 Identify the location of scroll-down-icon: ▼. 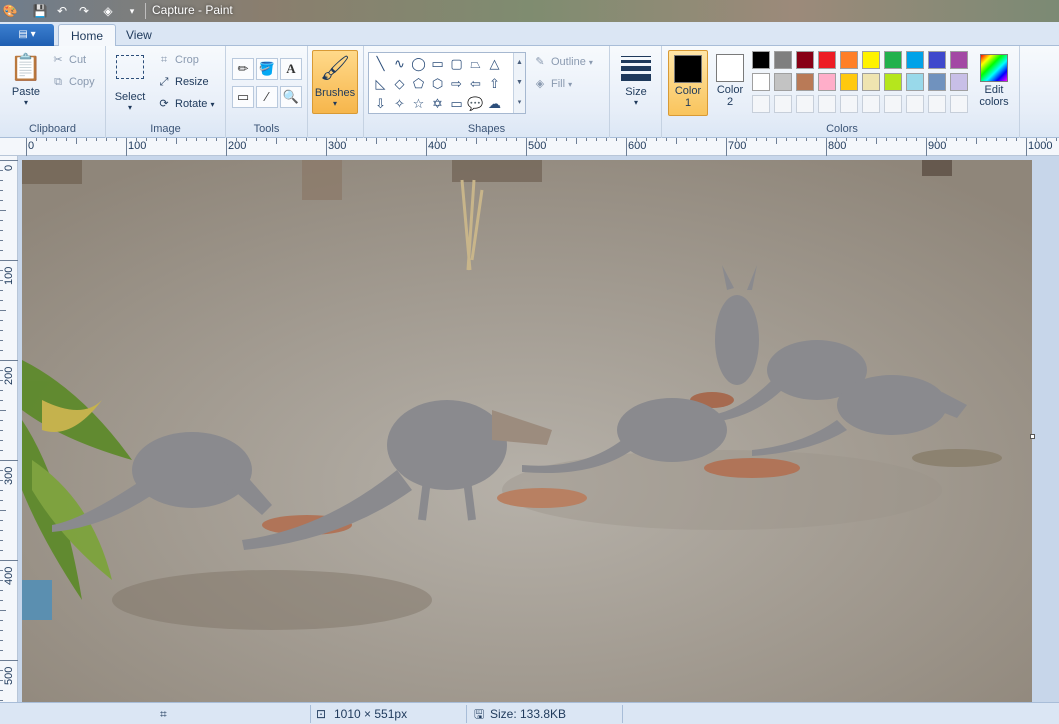
(519, 83).